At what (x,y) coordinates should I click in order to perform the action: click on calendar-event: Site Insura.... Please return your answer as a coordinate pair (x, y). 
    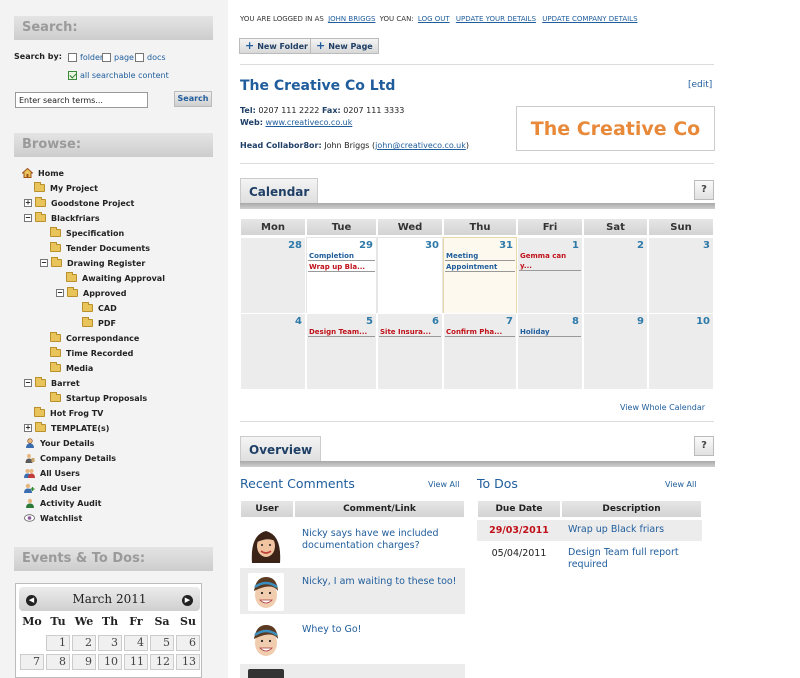
    Looking at the image, I should click on (410, 332).